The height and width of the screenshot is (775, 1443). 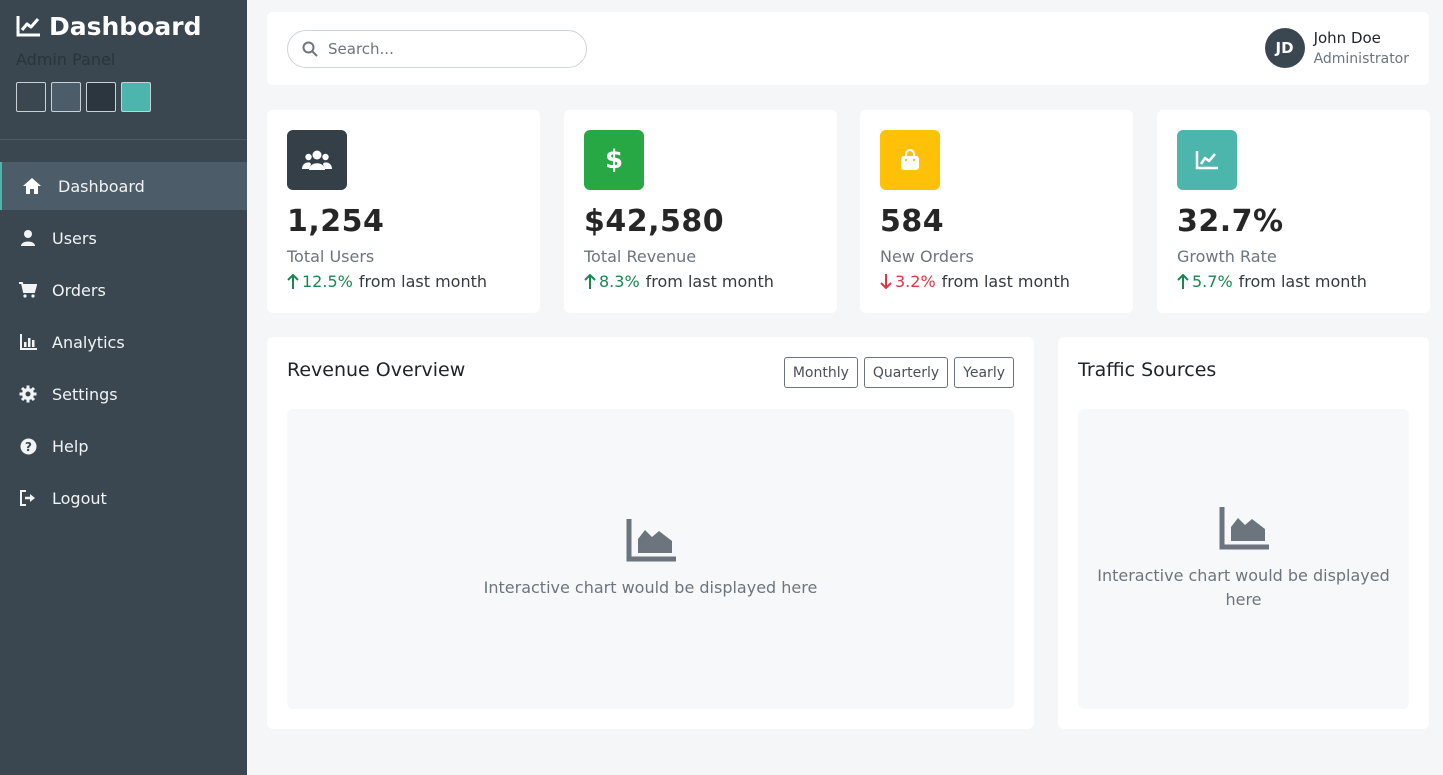 I want to click on stat-value: $42,580, so click(x=654, y=221).